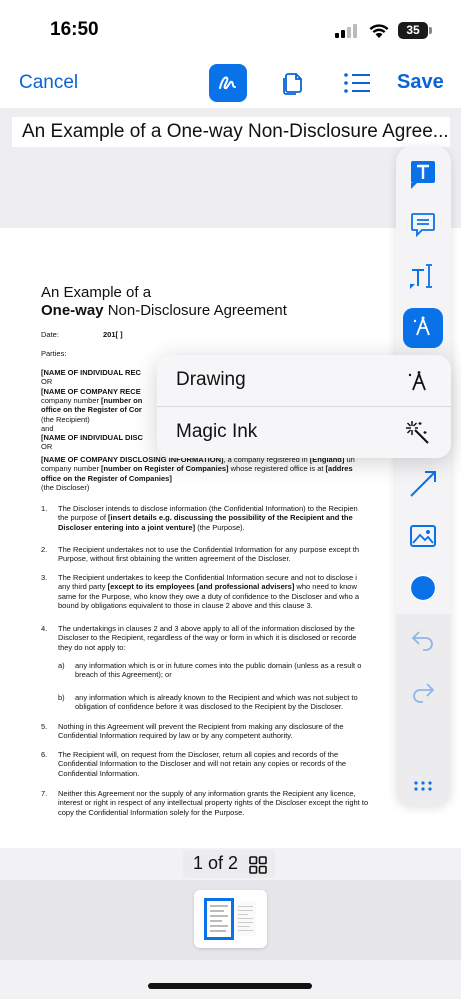  What do you see at coordinates (292, 83) in the screenshot?
I see `duplicate-pages-icon` at bounding box center [292, 83].